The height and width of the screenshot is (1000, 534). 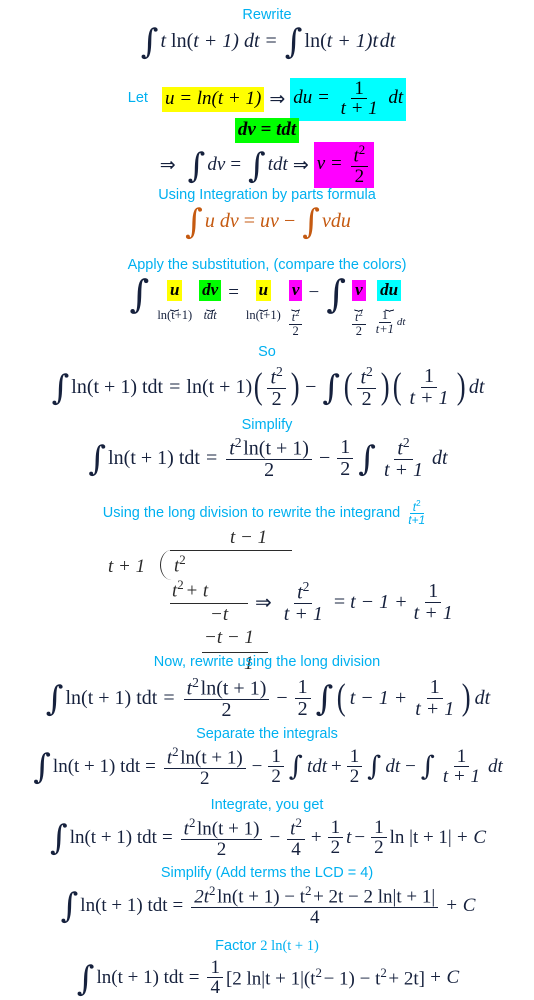 I want to click on result-right-fraction: 1 t + 1, so click(x=433, y=602).